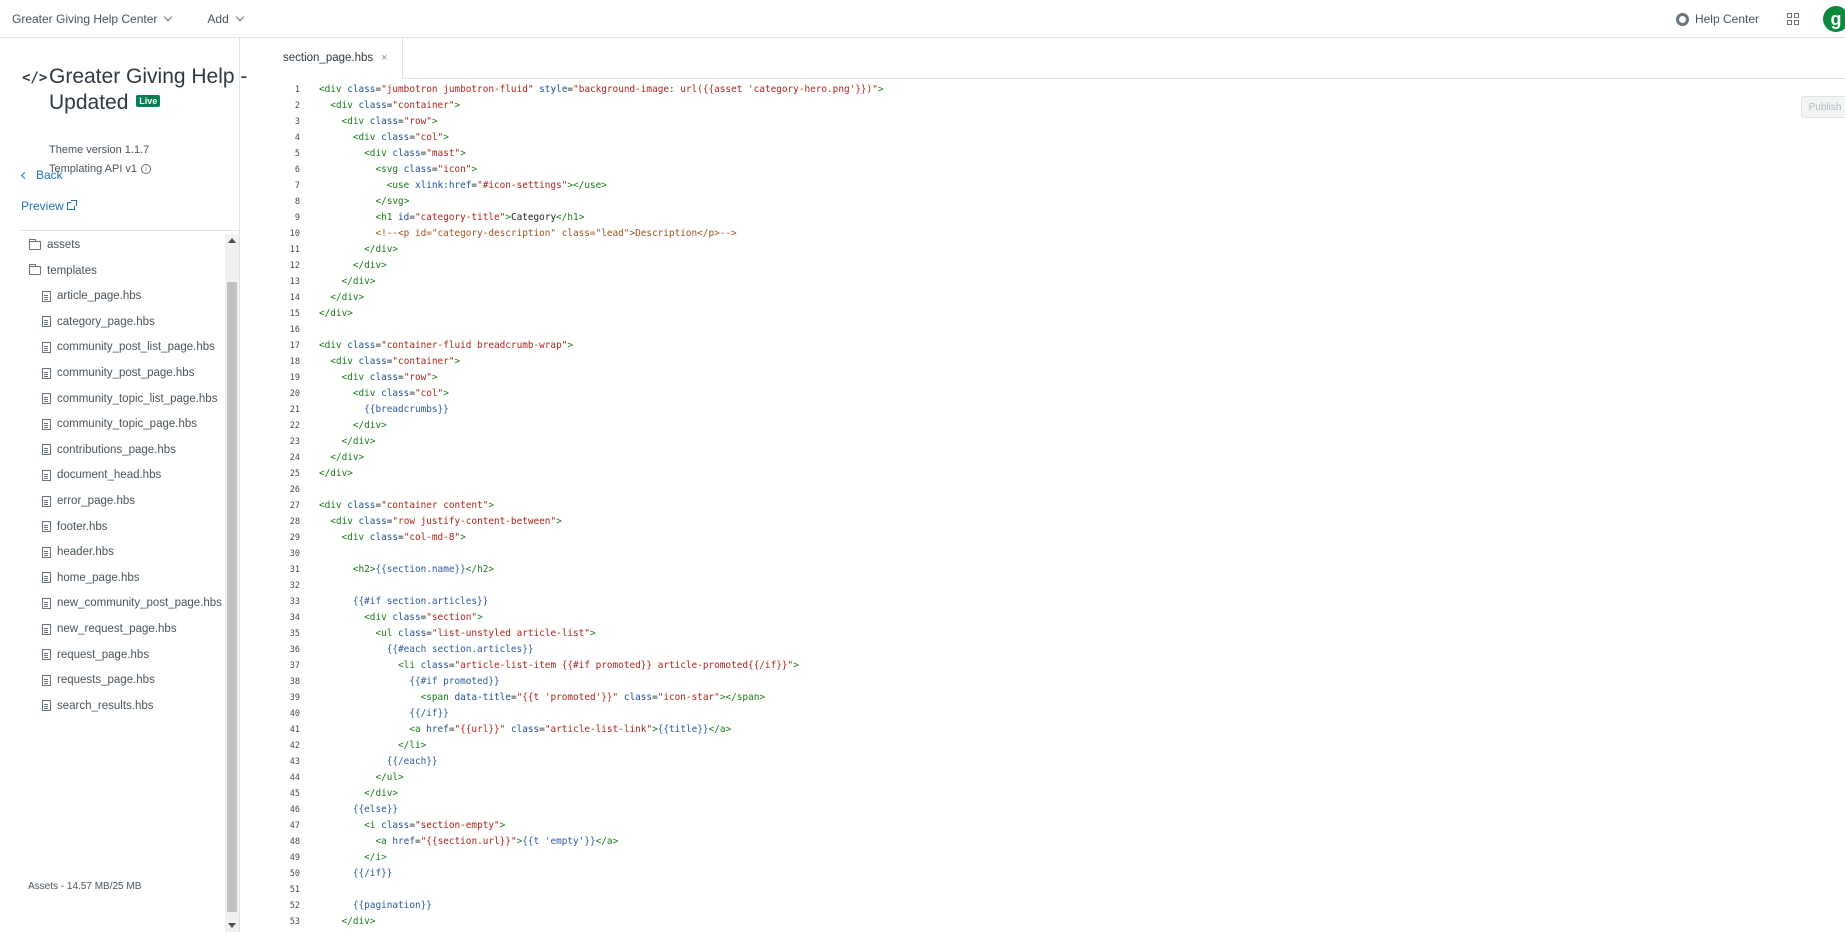 Image resolution: width=1845 pixels, height=932 pixels. What do you see at coordinates (294, 682) in the screenshot?
I see `line-number: 38` at bounding box center [294, 682].